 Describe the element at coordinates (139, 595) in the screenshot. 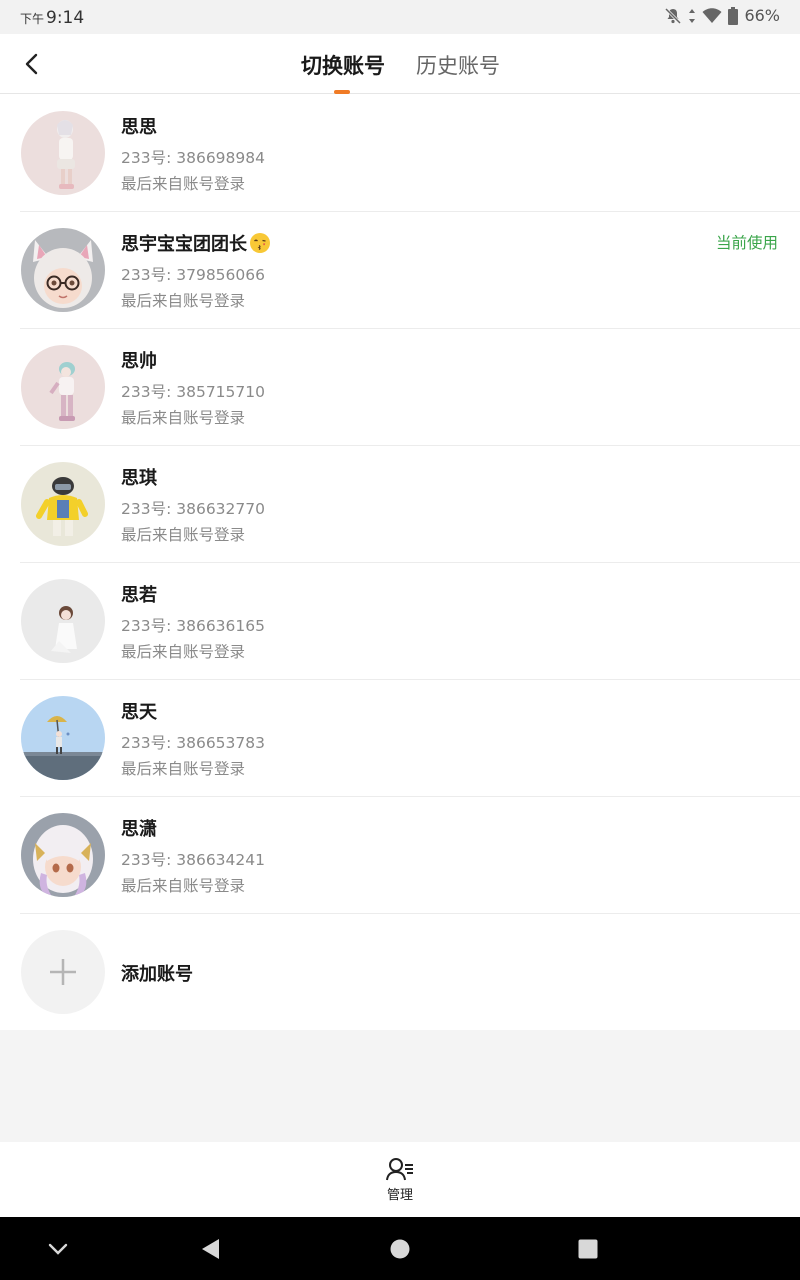

I see `account-name: 思若` at that location.